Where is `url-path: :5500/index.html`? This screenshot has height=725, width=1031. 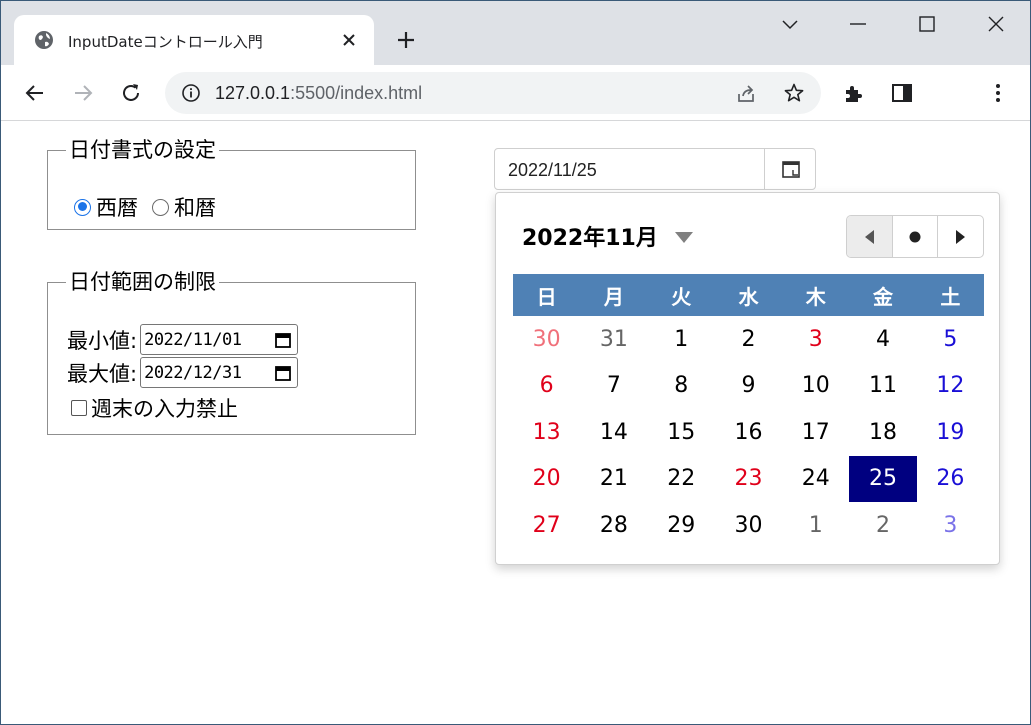 url-path: :5500/index.html is located at coordinates (356, 93).